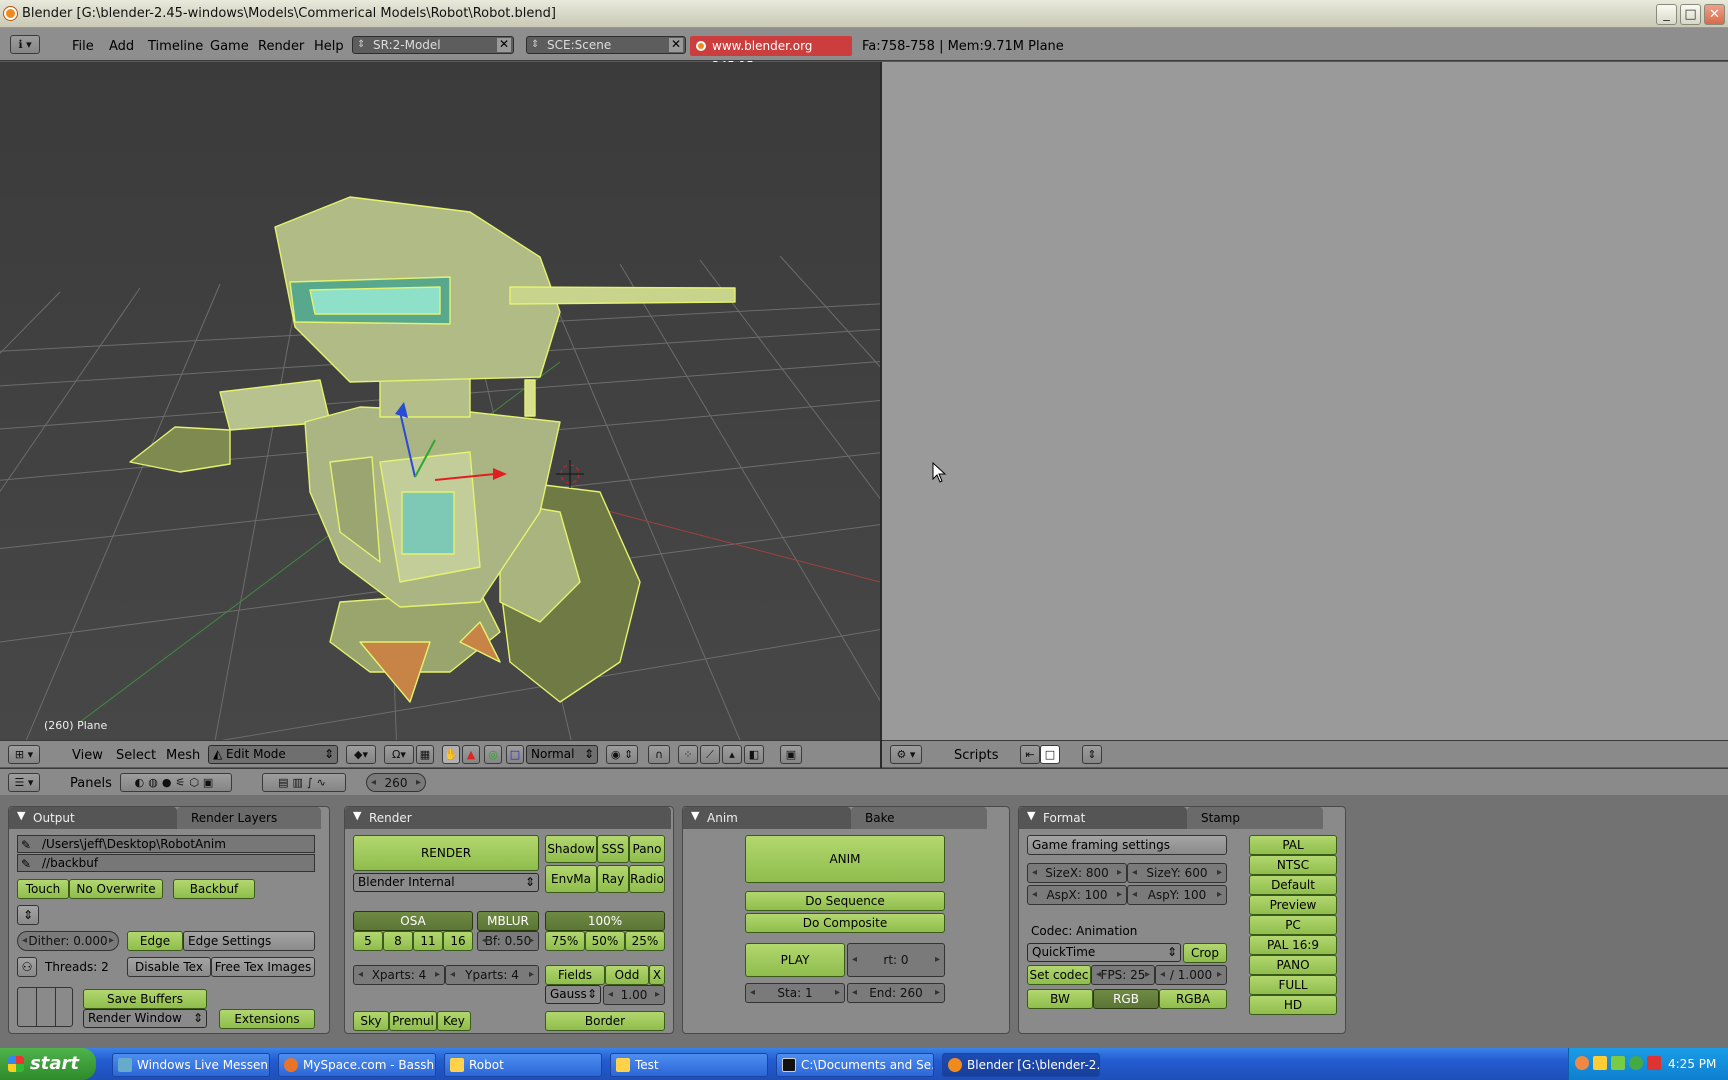  What do you see at coordinates (413, 921) in the screenshot?
I see `osa-toggle: OSA` at bounding box center [413, 921].